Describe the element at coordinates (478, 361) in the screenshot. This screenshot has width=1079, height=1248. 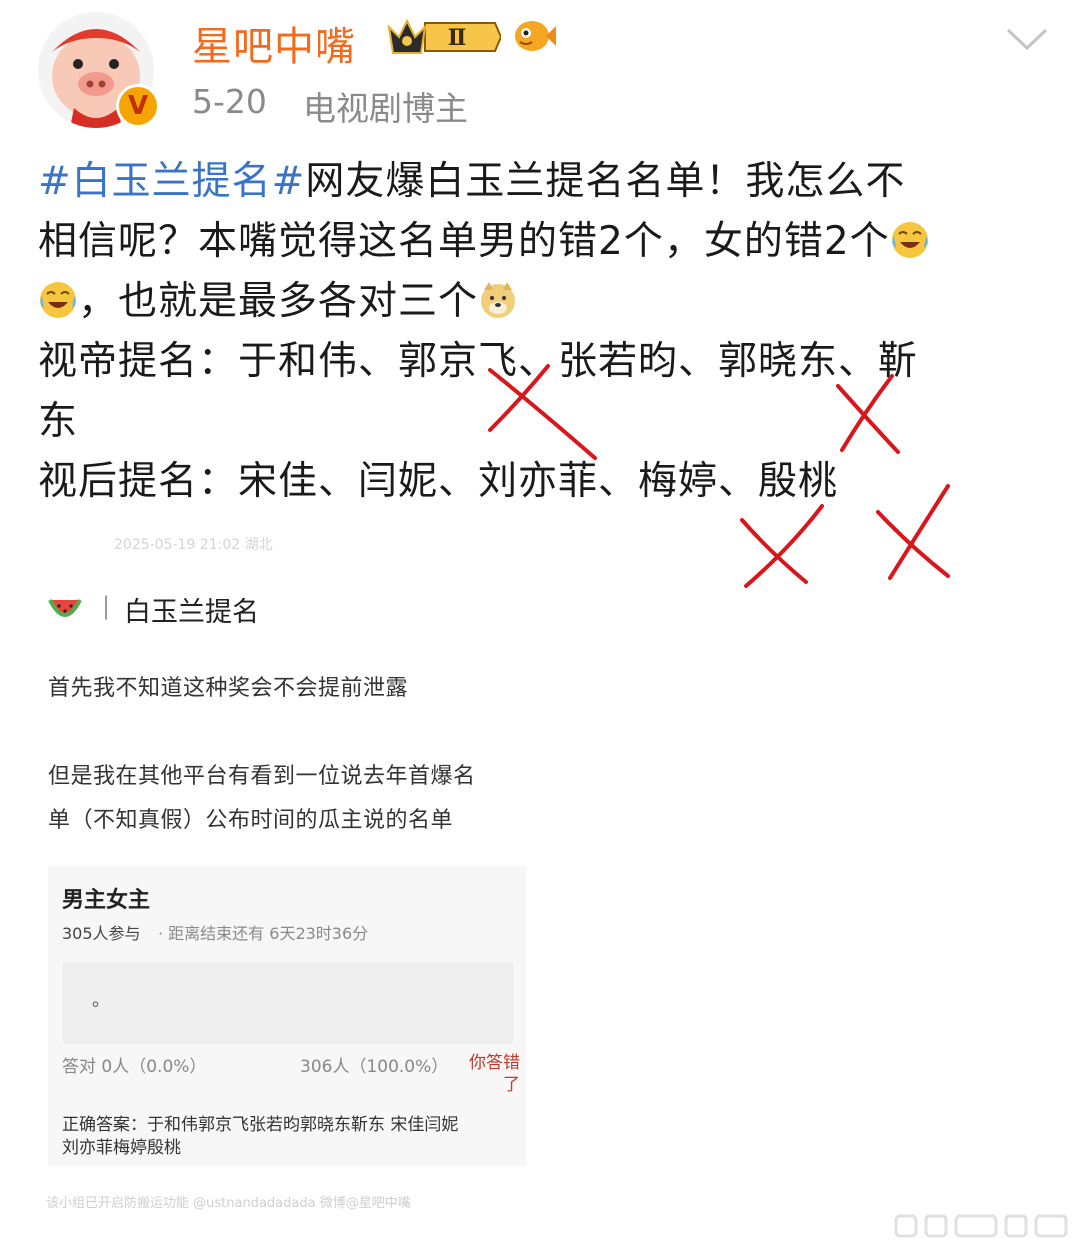
I see `actor-nominees: 视帝提名：于和伟、郭京飞、张若昀、郭晓东、靳` at that location.